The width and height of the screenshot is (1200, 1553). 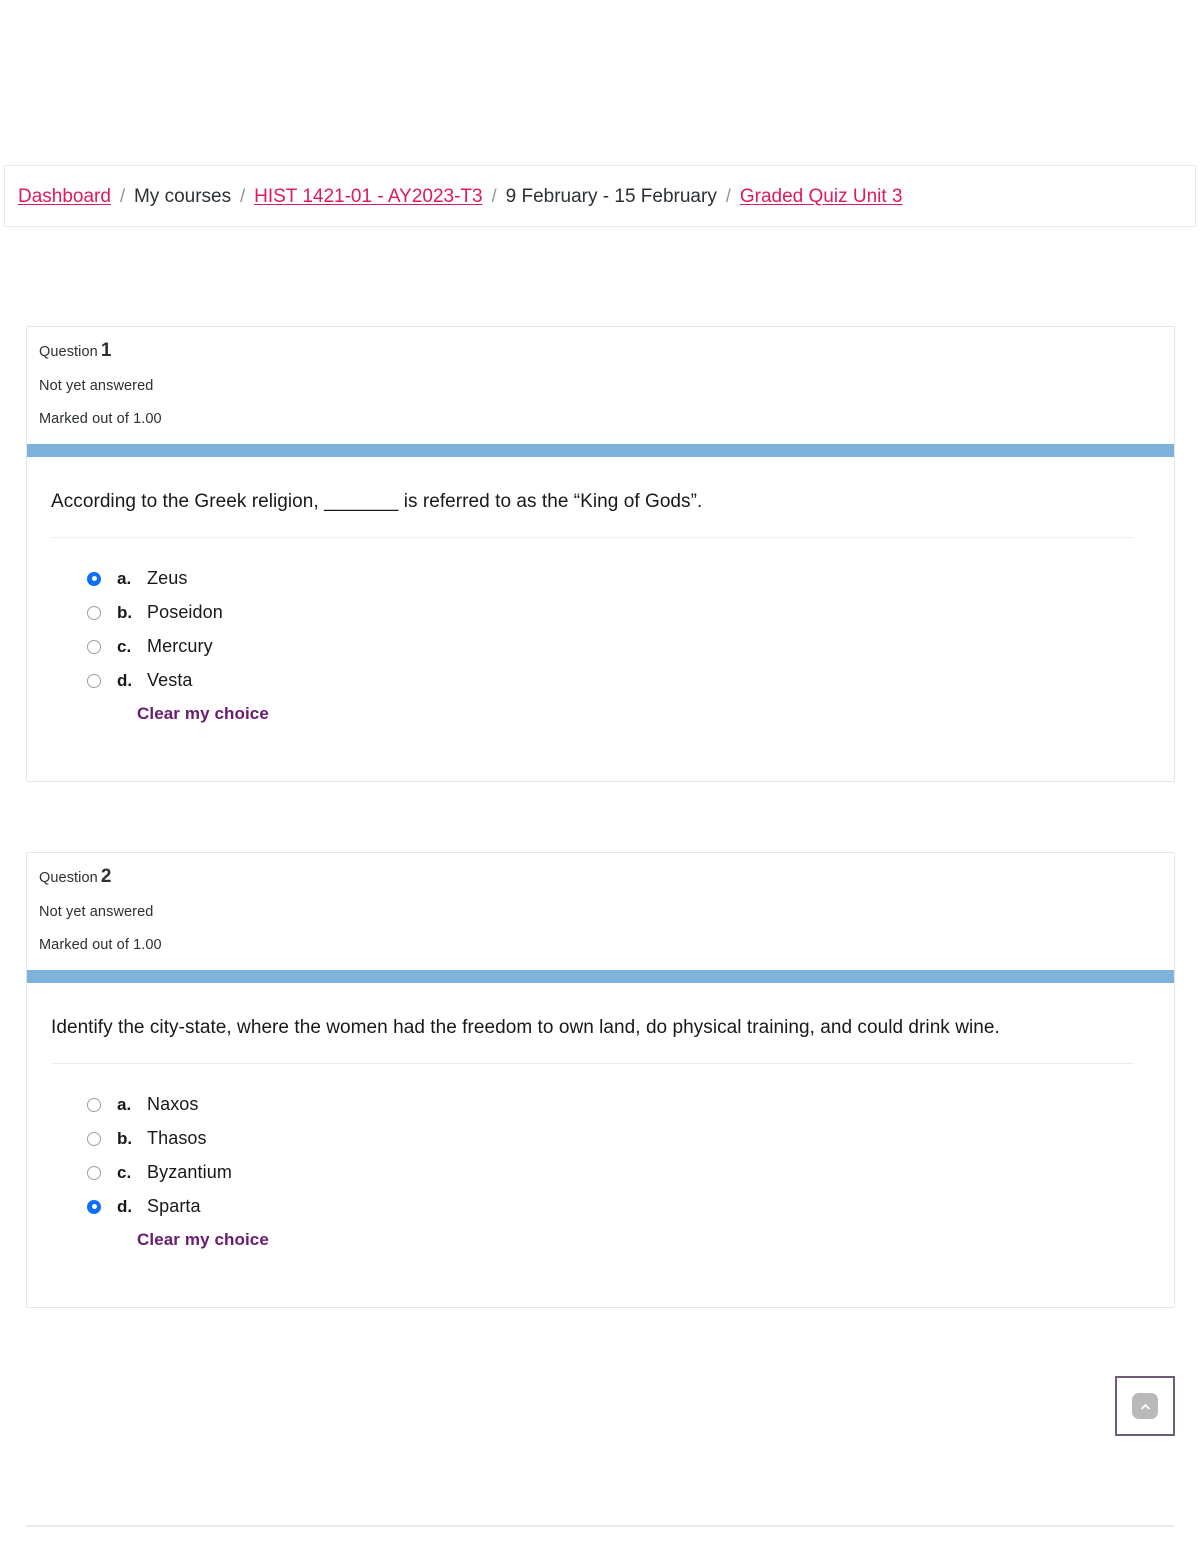 I want to click on question-number: Question 2, so click(x=606, y=876).